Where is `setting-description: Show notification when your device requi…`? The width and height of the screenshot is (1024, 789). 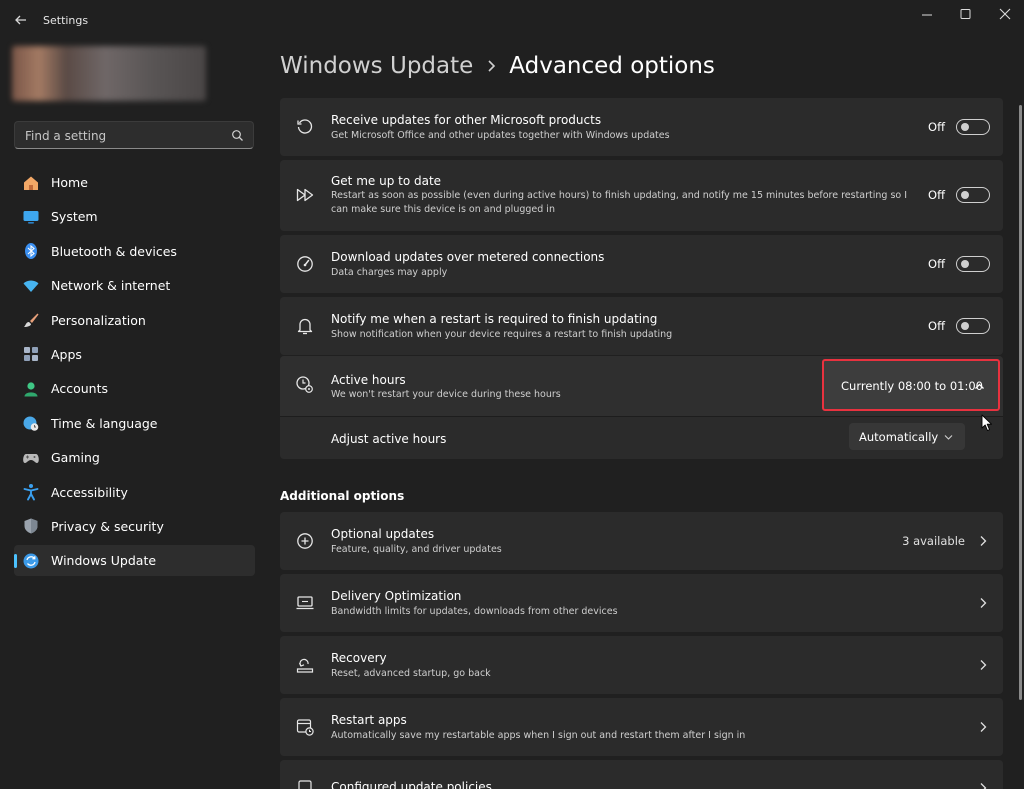 setting-description: Show notification when your device requi… is located at coordinates (502, 334).